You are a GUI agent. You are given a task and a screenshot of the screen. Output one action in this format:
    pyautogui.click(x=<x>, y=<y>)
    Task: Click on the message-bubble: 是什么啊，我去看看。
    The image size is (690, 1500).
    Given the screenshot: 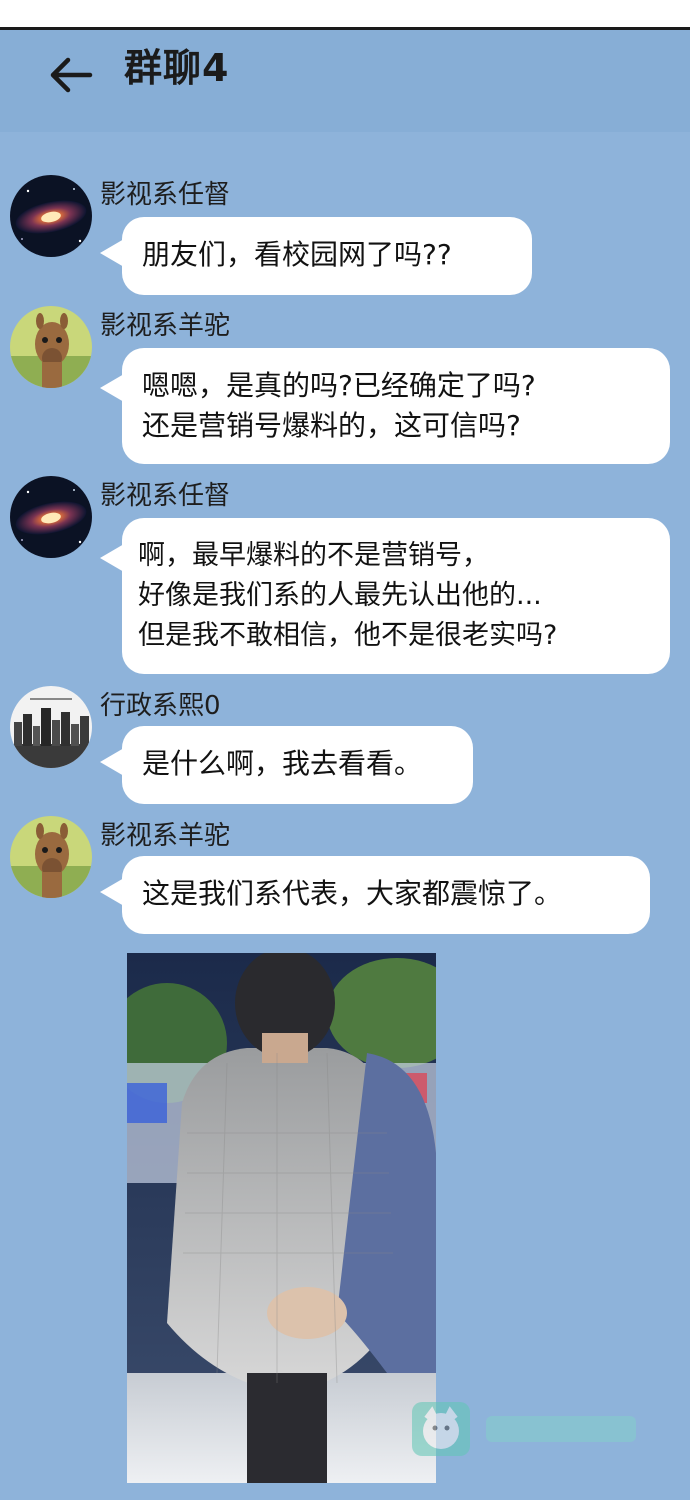 What is the action you would take?
    pyautogui.click(x=297, y=765)
    